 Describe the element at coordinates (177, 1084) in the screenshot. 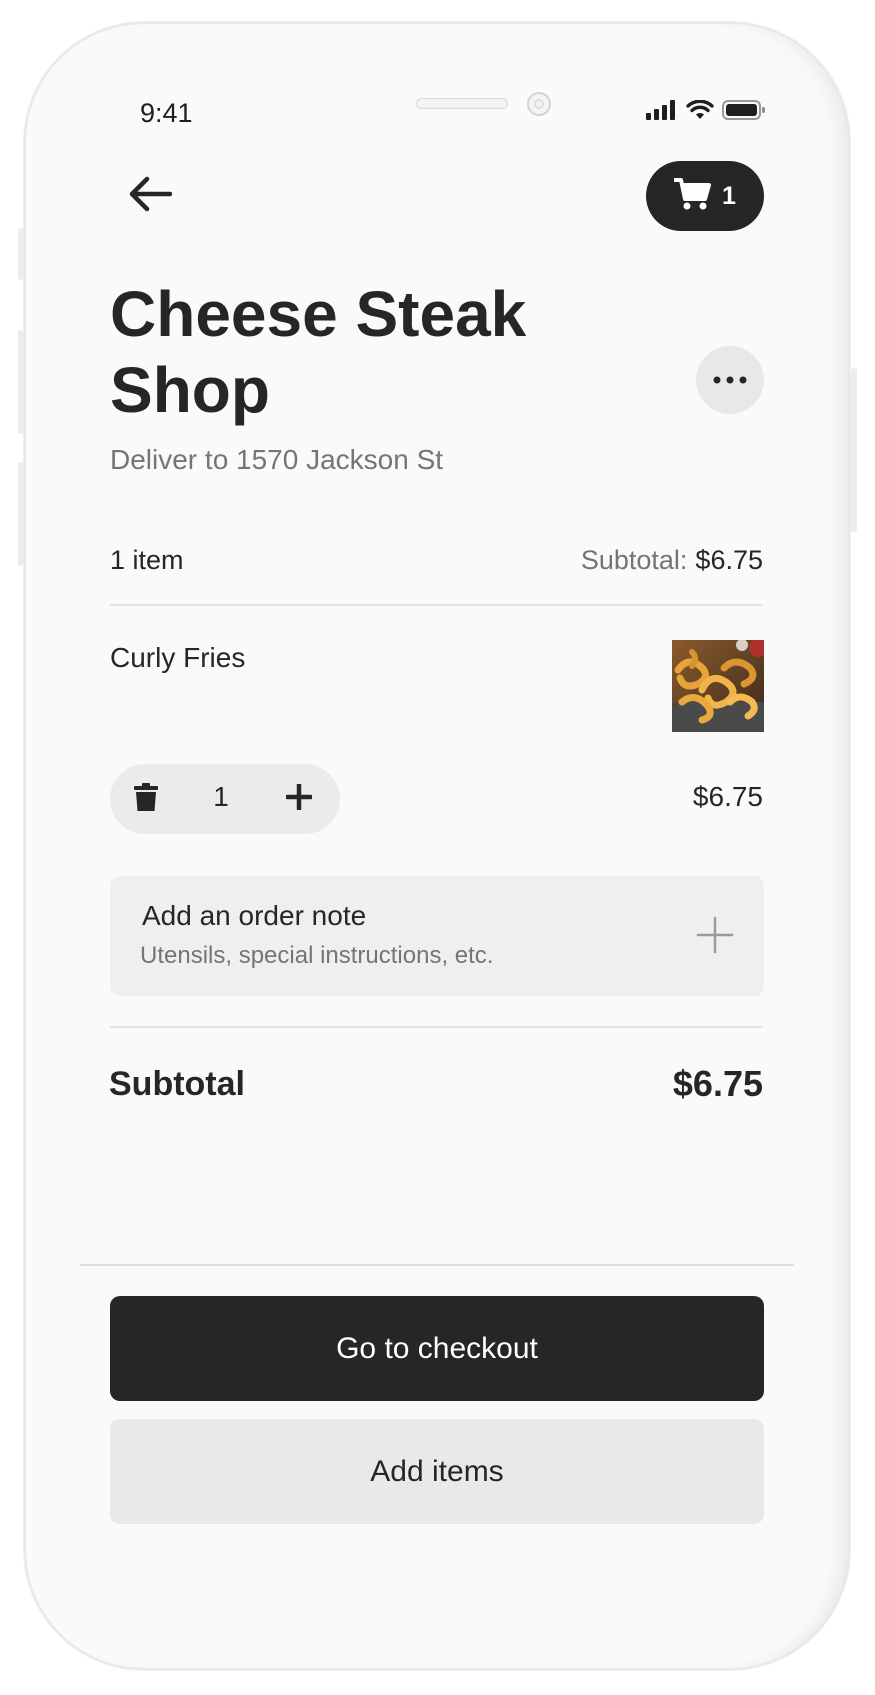

I see `subtotal-label: Subtotal` at that location.